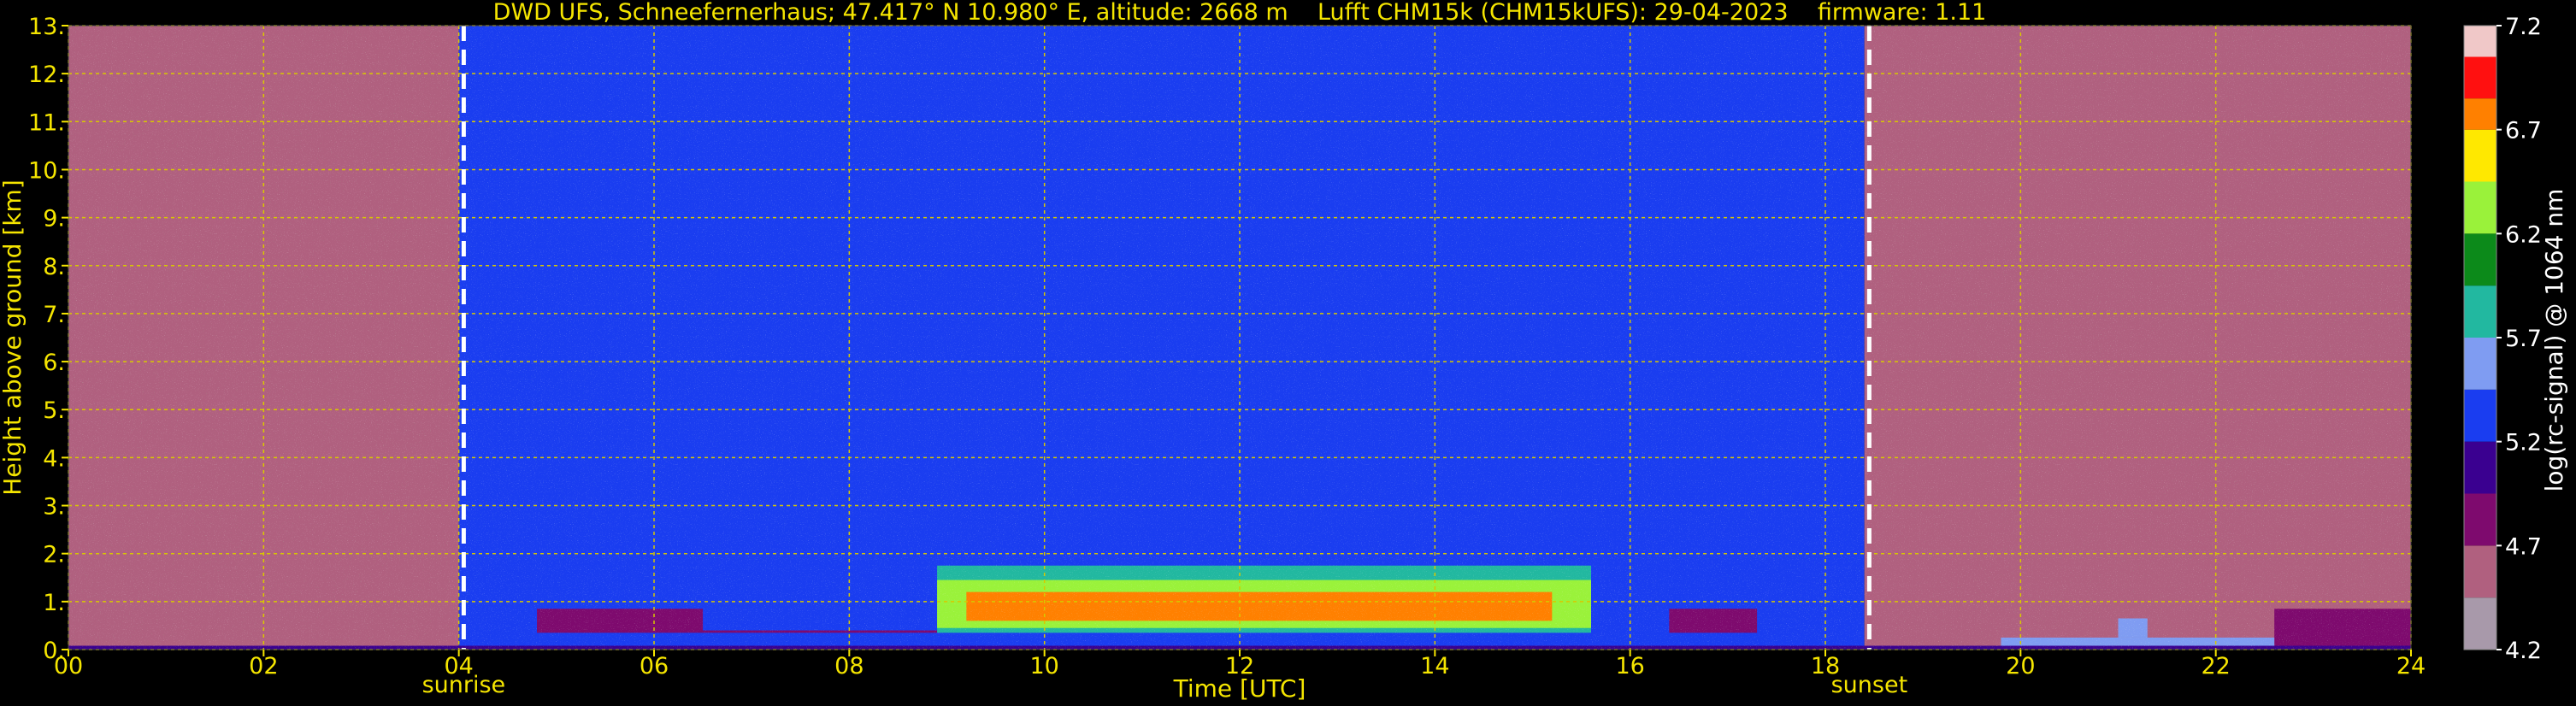 This screenshot has height=706, width=2576. Describe the element at coordinates (54, 555) in the screenshot. I see `y-tick-label: 2.` at that location.